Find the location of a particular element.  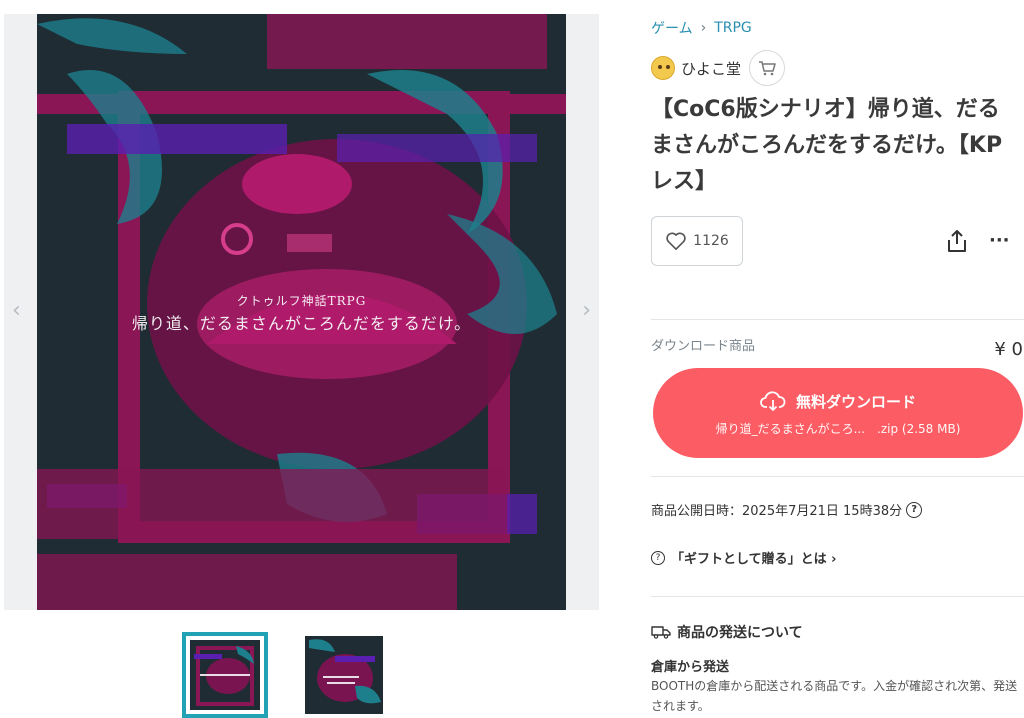

free-download-main: 無料ダウンロード is located at coordinates (838, 401).